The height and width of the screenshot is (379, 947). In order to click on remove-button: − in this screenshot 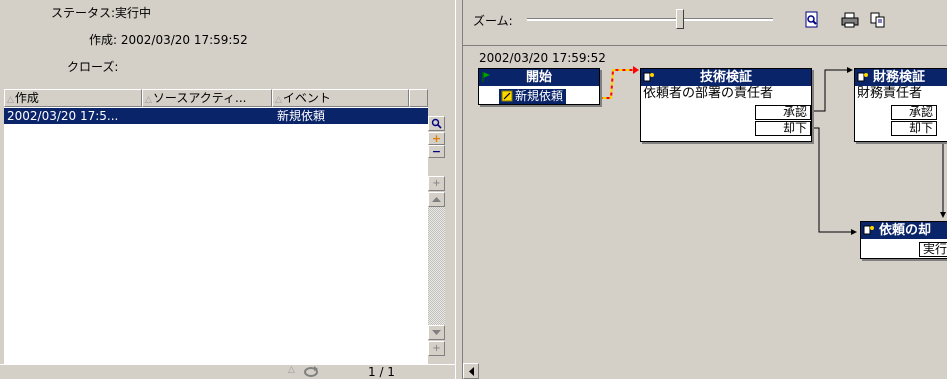, I will do `click(436, 151)`.